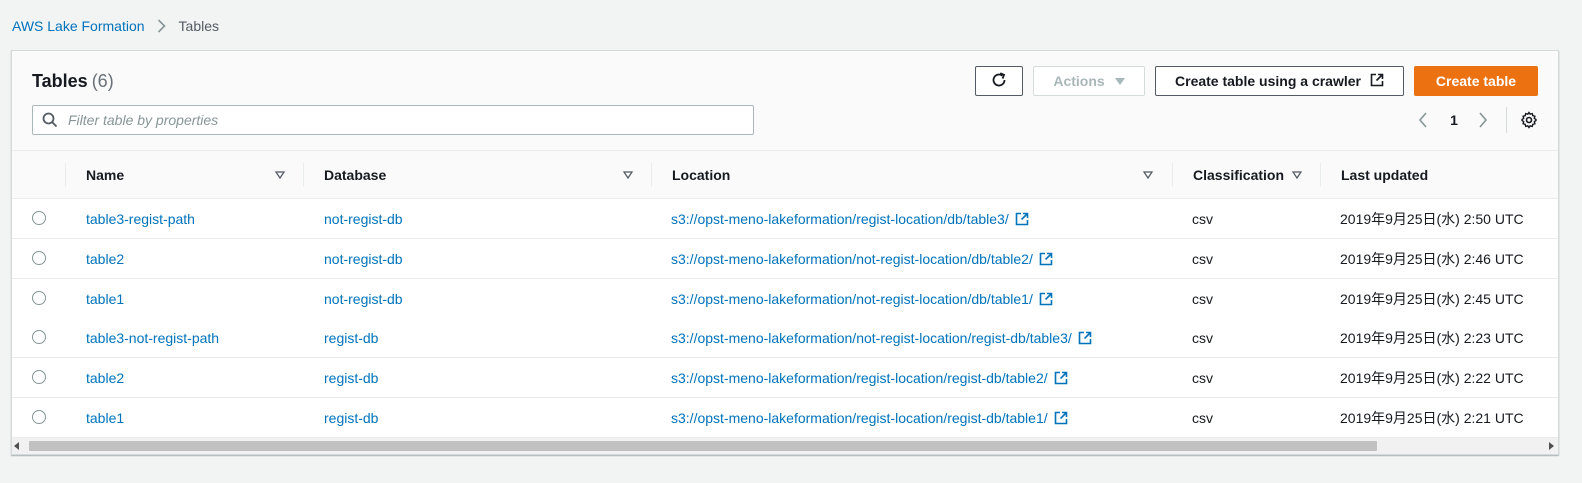 The image size is (1582, 483). Describe the element at coordinates (1432, 418) in the screenshot. I see `last-updated-cell: 2019年9月25日(水) 2:21 UTC` at that location.